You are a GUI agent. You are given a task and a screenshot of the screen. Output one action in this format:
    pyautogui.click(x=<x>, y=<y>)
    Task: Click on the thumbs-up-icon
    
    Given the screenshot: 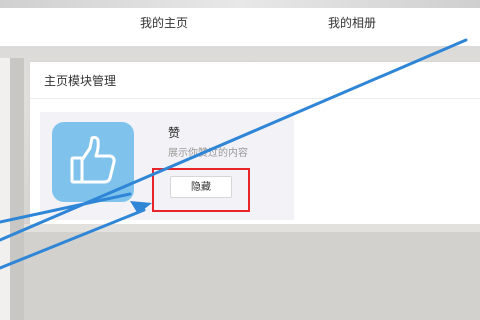 What is the action you would take?
    pyautogui.click(x=93, y=159)
    